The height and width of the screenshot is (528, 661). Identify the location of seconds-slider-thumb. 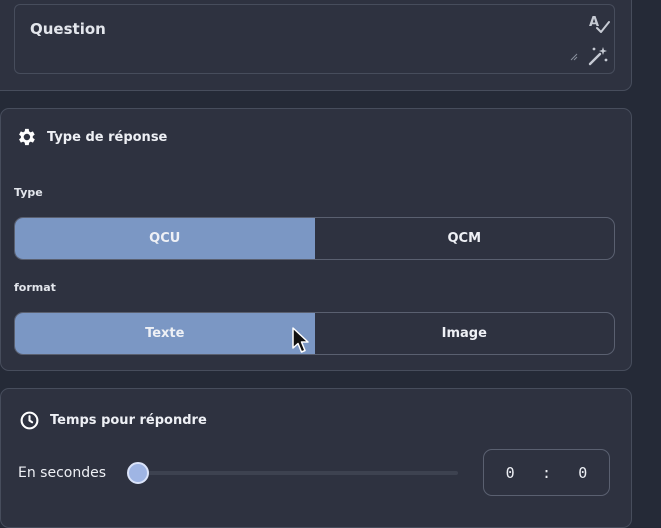
(138, 473).